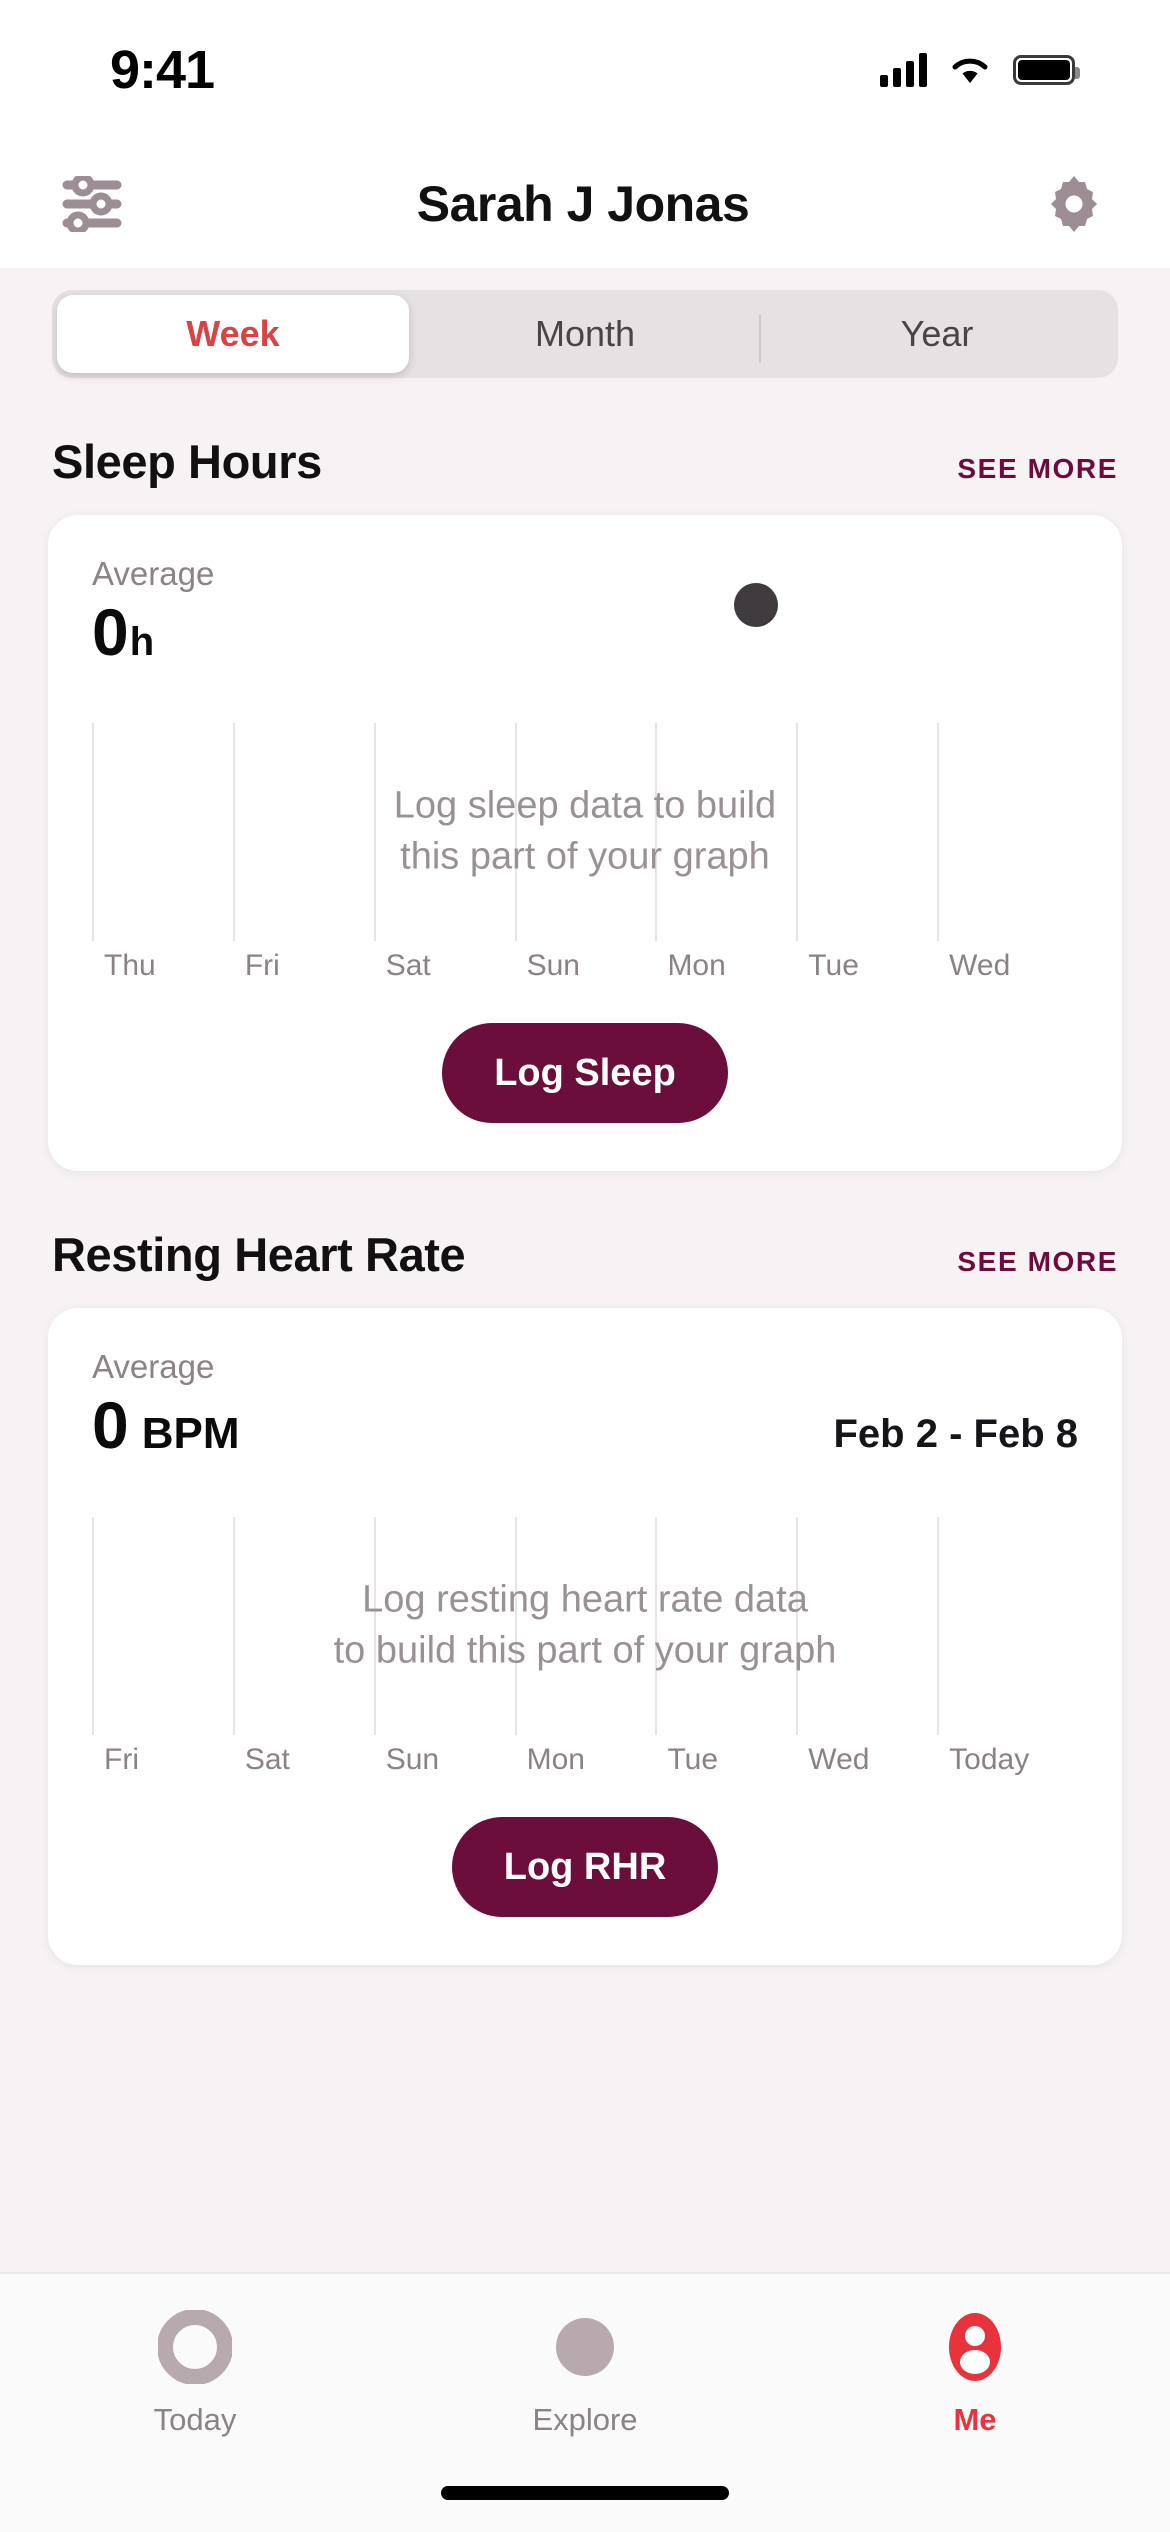  I want to click on sleep-chart-day-labels: Thu Fri Sat Sun Mon Tue Wed, so click(585, 966).